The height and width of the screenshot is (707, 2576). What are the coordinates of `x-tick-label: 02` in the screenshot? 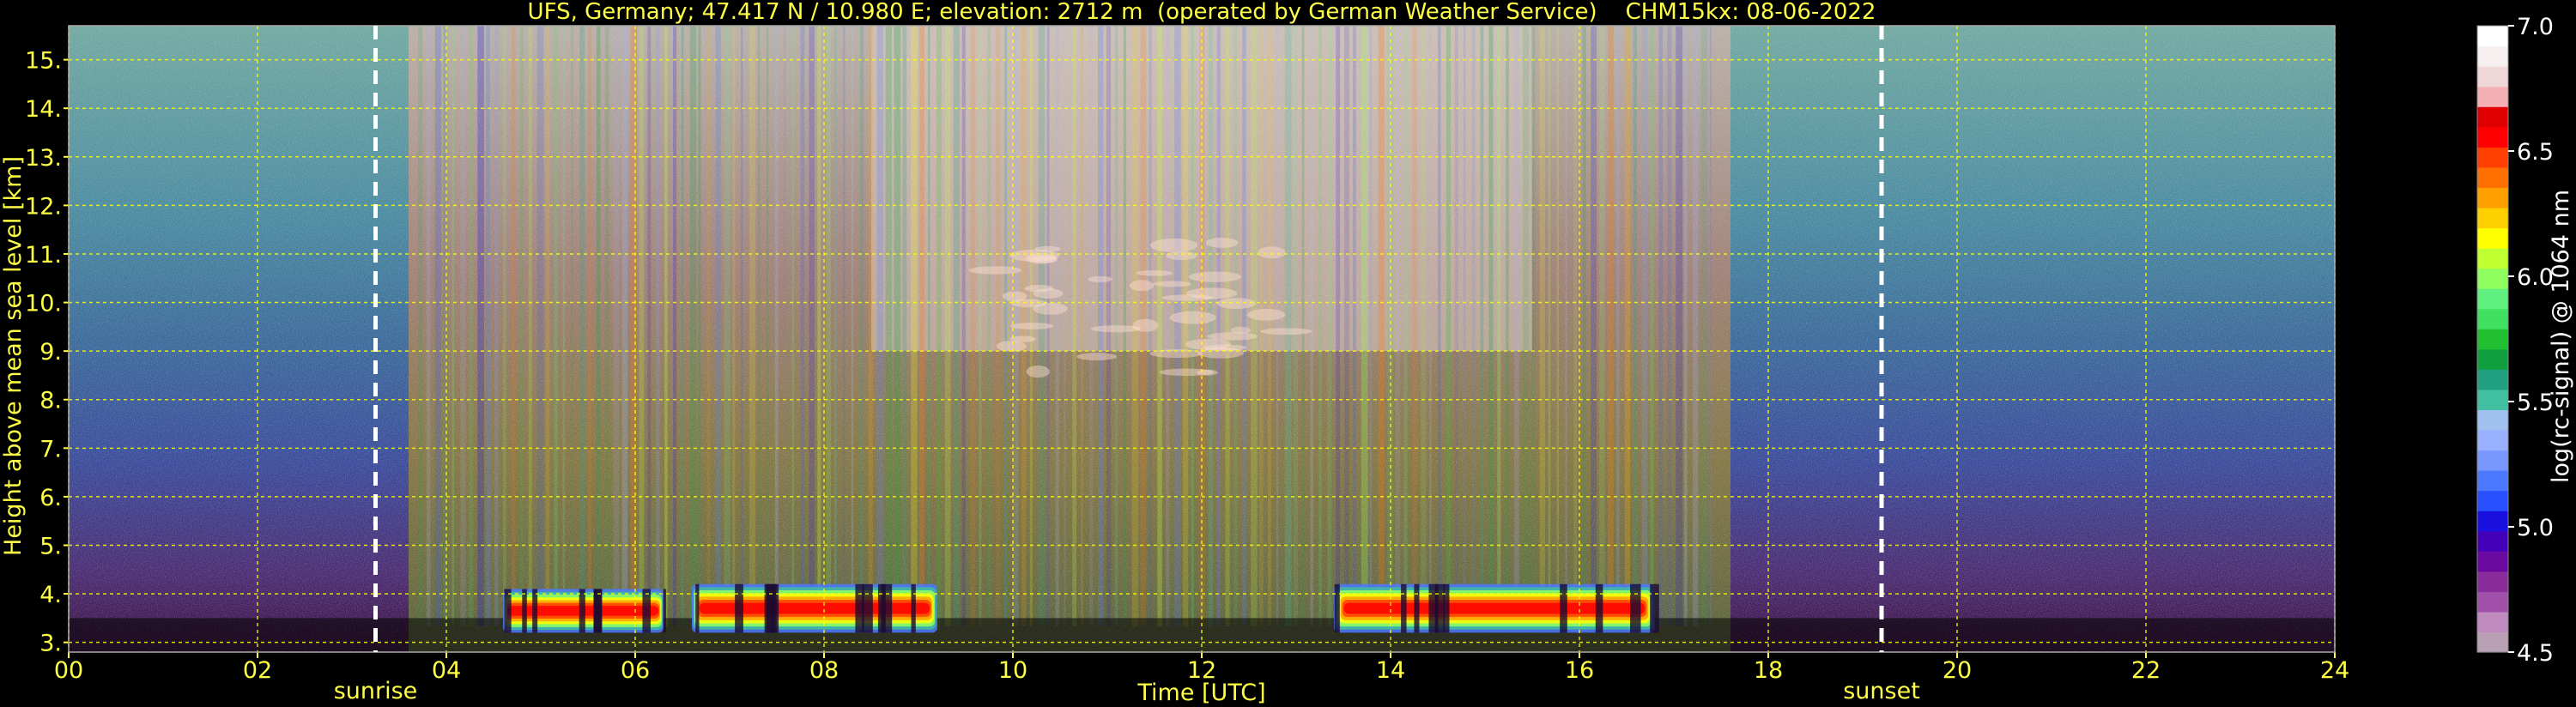 It's located at (257, 670).